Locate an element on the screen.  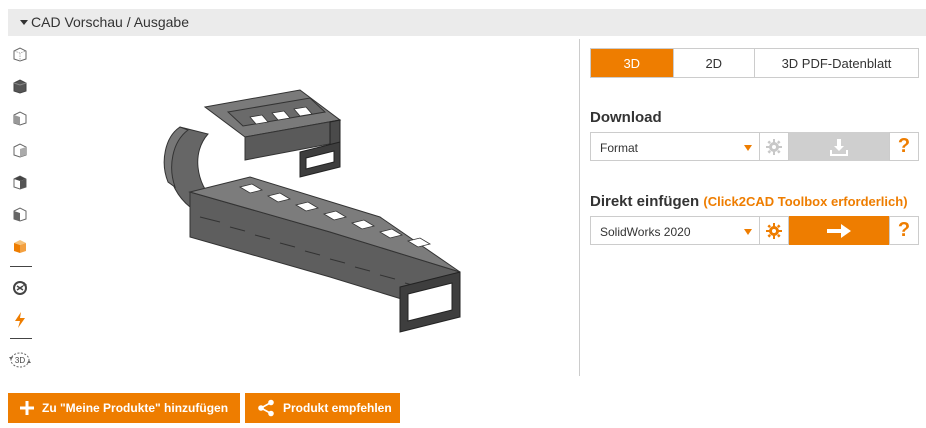
recommend-product-button: Produkt empfehlen is located at coordinates (322, 408).